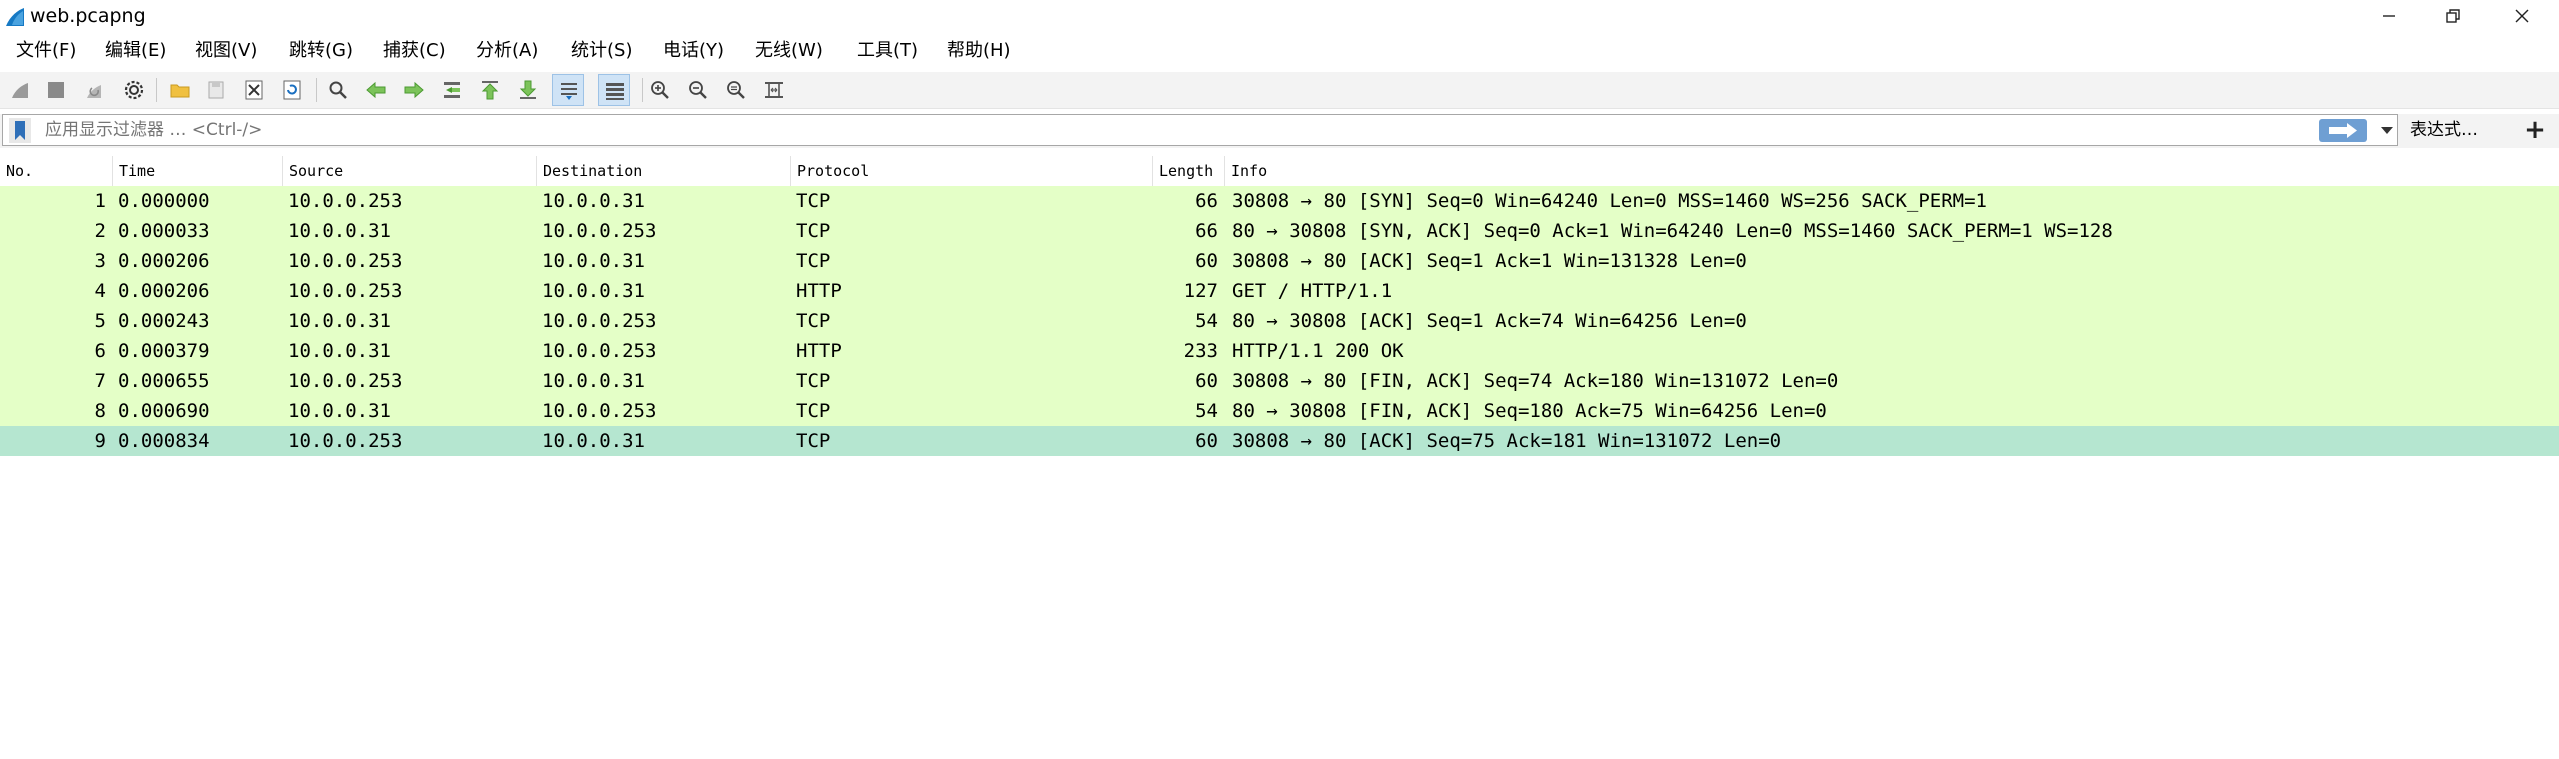 This screenshot has height=759, width=2559. What do you see at coordinates (2453, 16) in the screenshot?
I see `restore-button` at bounding box center [2453, 16].